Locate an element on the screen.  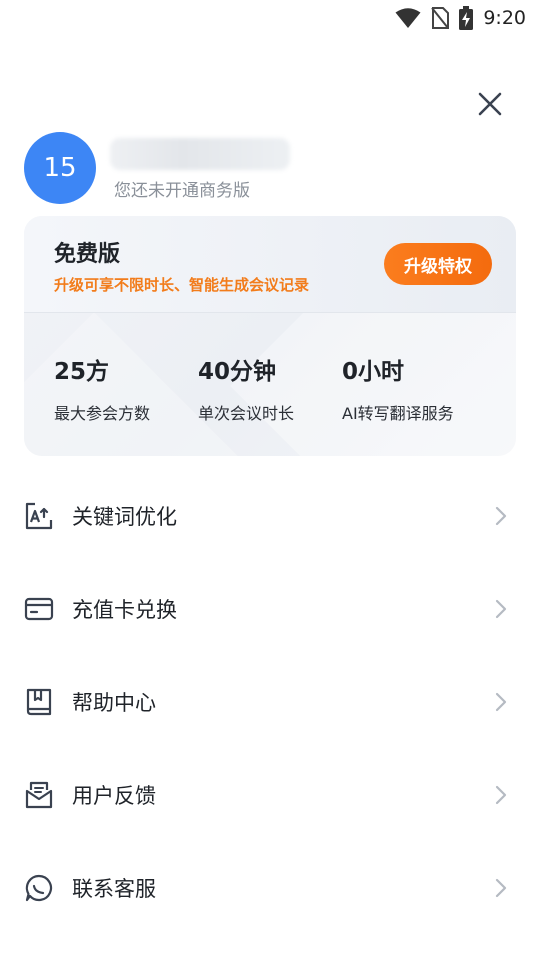
upgrade-button: 升级特权 is located at coordinates (438, 264).